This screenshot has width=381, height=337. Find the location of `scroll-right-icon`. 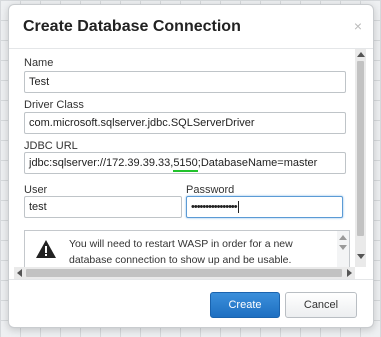

scroll-right-icon is located at coordinates (349, 273).